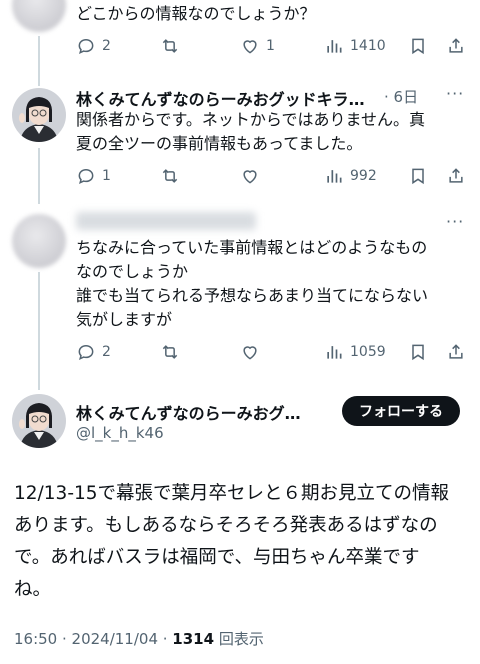 The height and width of the screenshot is (664, 480). I want to click on avatar-reply1, so click(39, 16).